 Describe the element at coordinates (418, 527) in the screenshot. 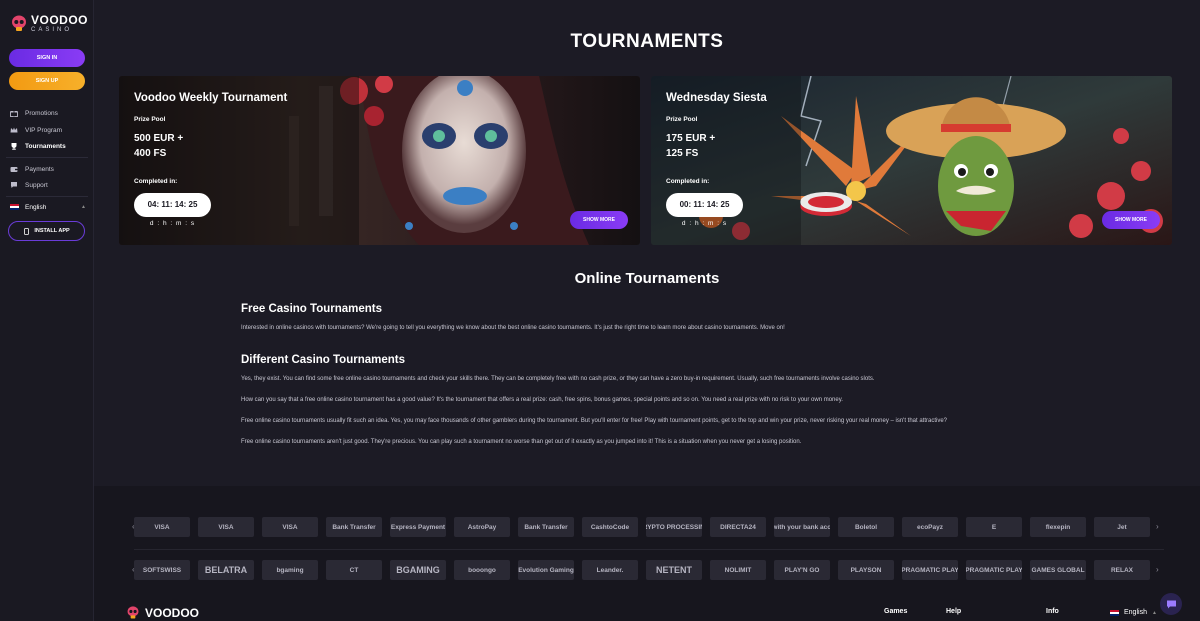

I see `payment-logo: Express Payment` at that location.